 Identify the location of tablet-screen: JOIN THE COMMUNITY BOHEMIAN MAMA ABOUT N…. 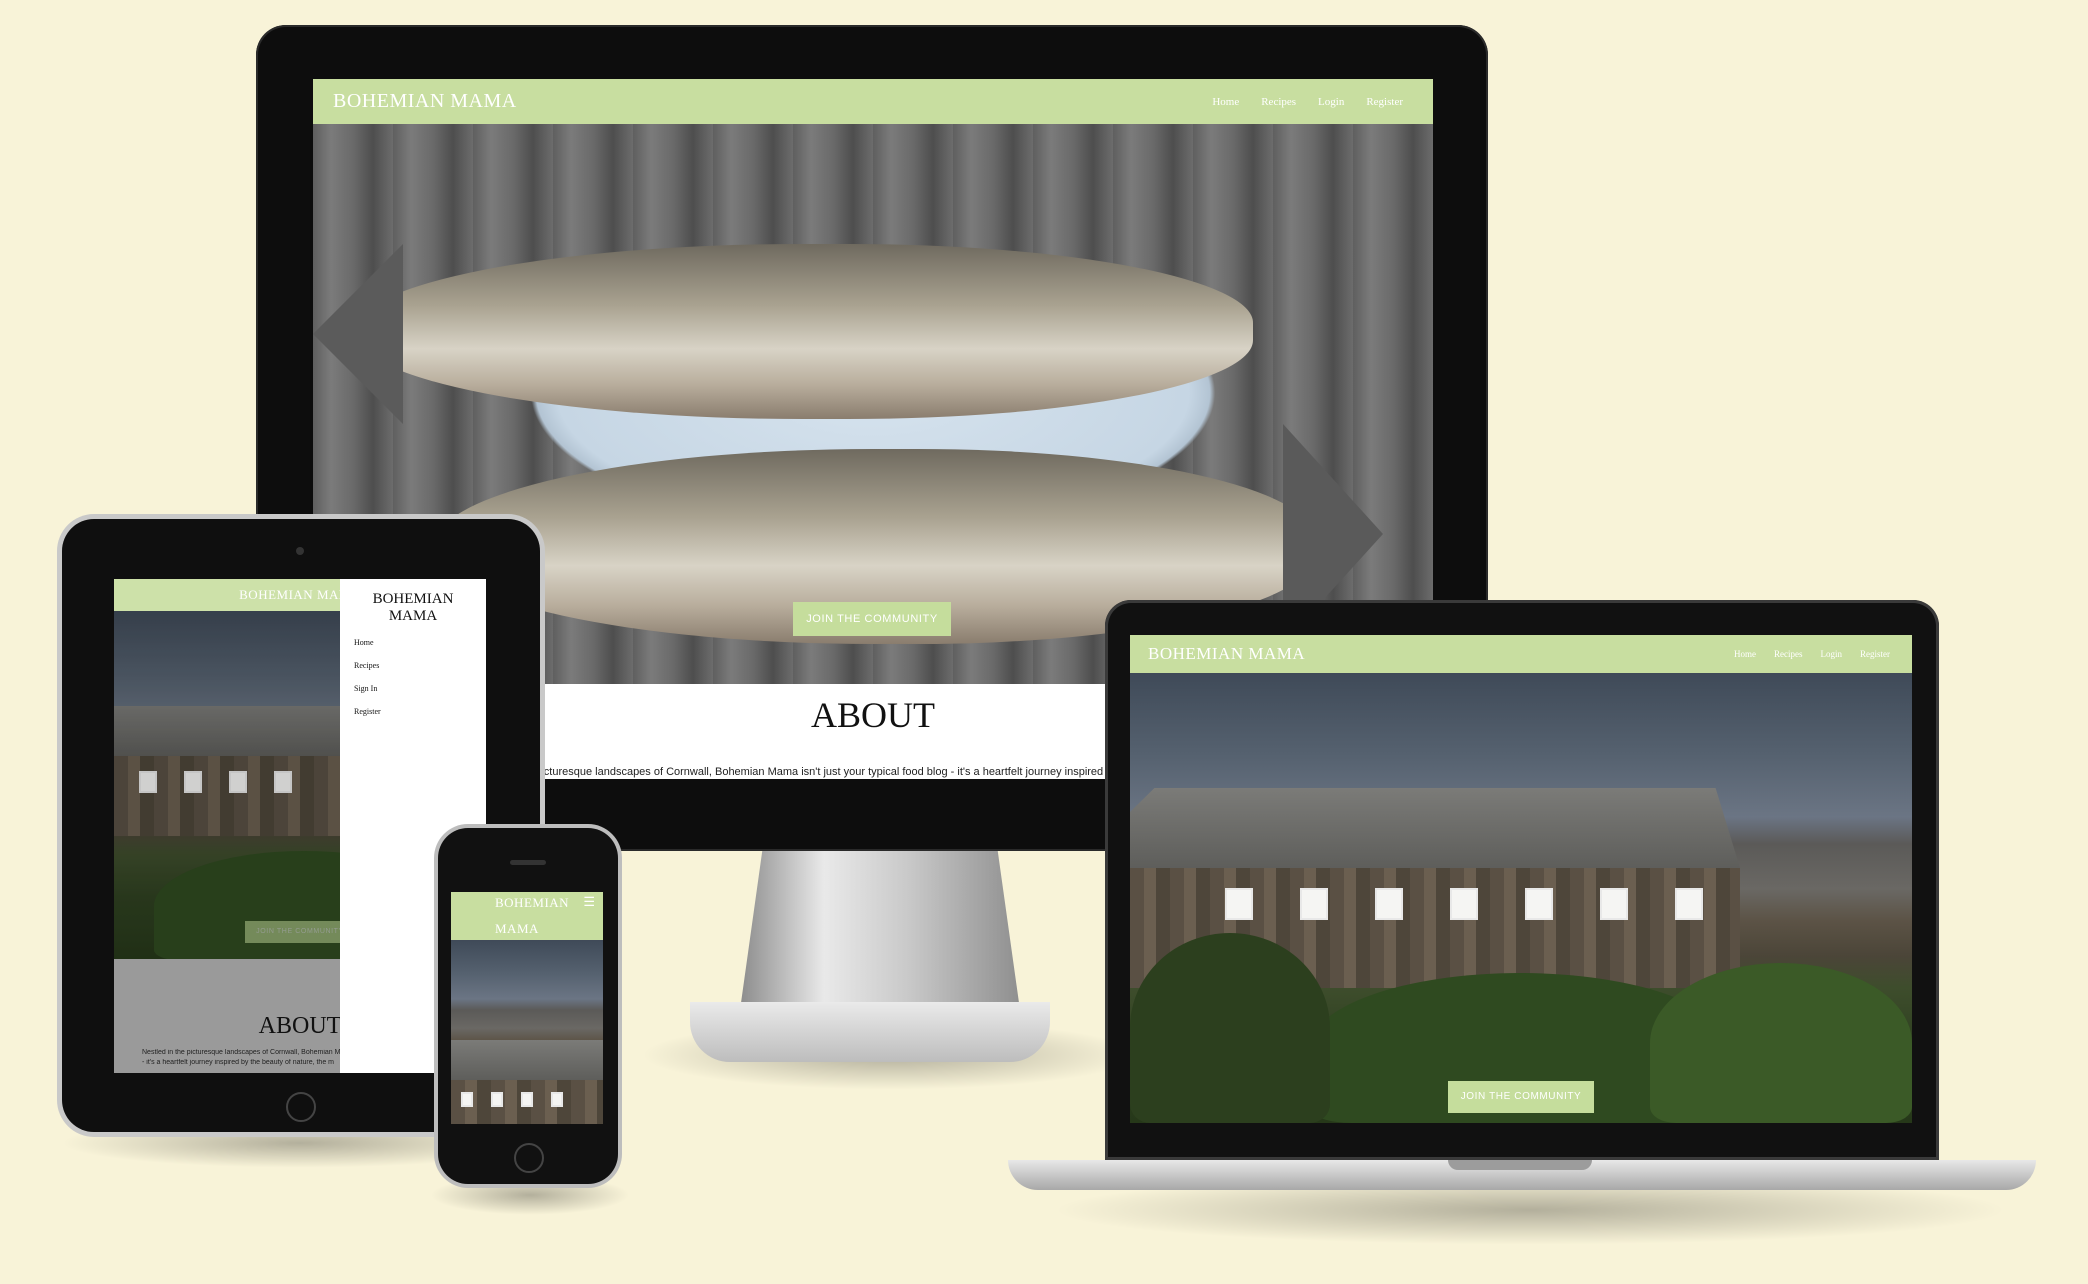
(300, 826).